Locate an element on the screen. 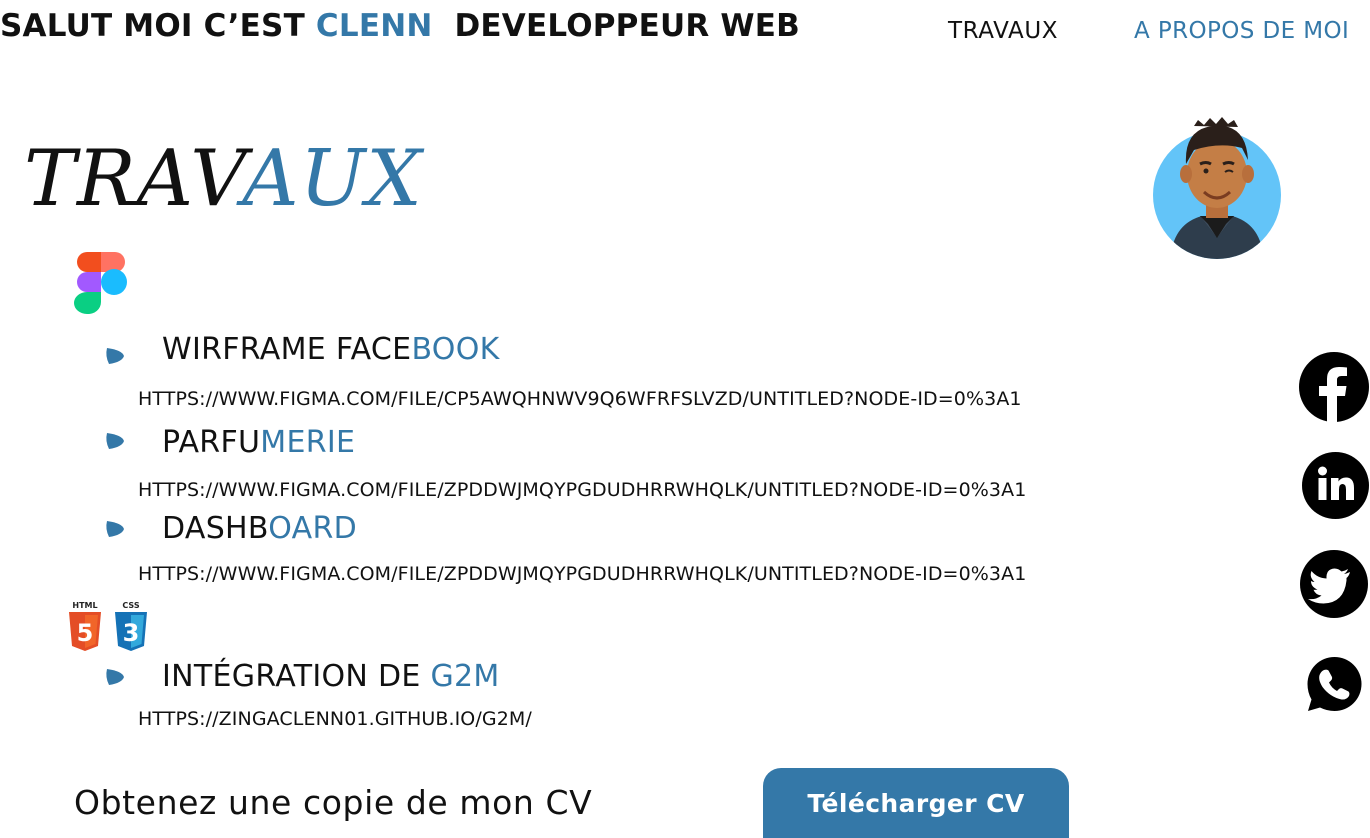 This screenshot has height=838, width=1370. css-icon-digit: 3 is located at coordinates (131, 633).